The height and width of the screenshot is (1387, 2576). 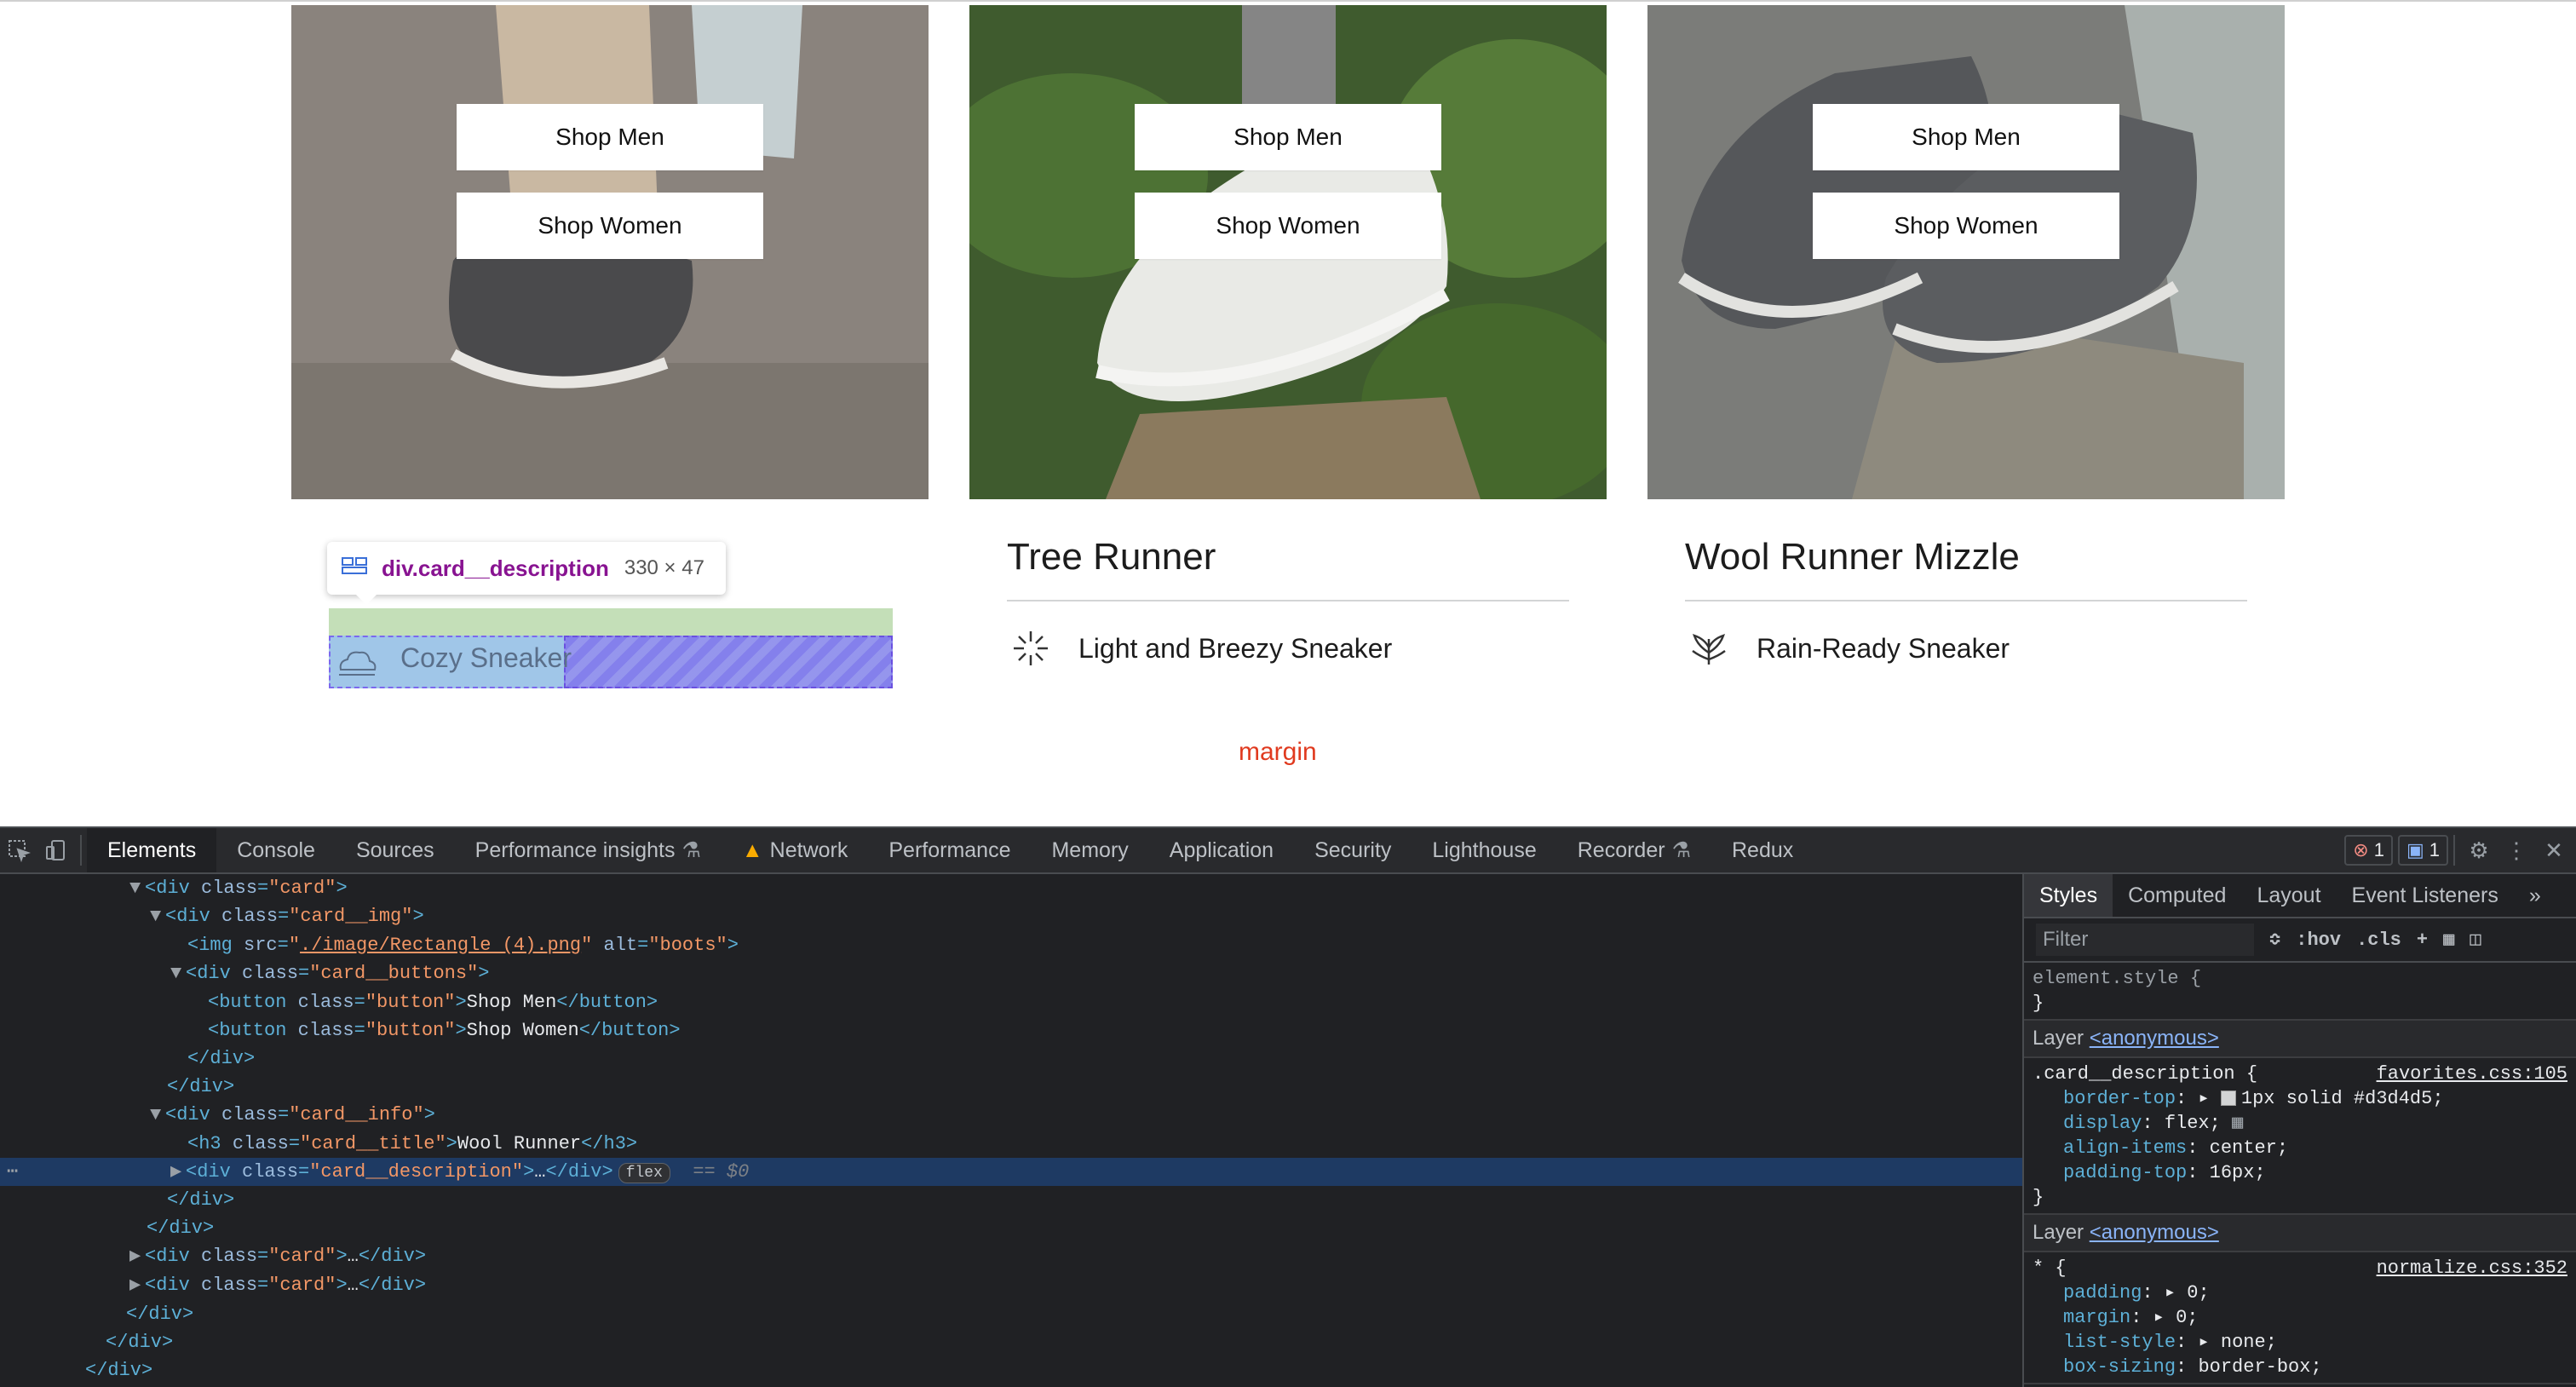 I want to click on tab-computed: Computed, so click(x=2177, y=895).